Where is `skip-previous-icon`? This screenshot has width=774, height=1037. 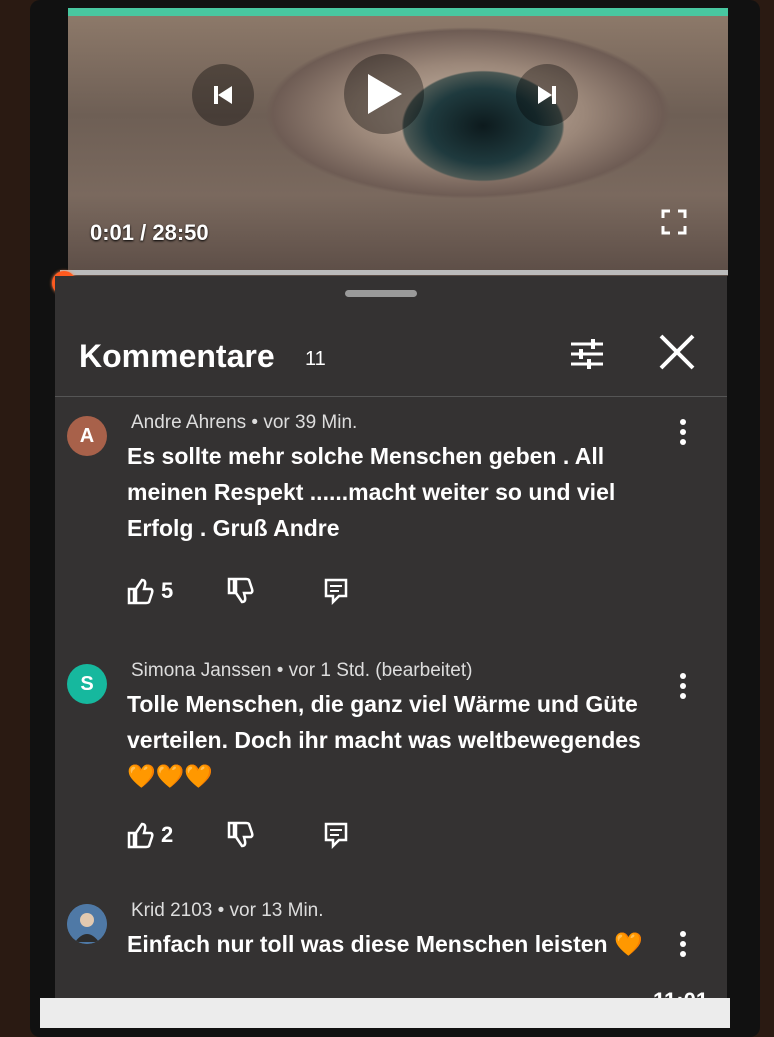 skip-previous-icon is located at coordinates (223, 95).